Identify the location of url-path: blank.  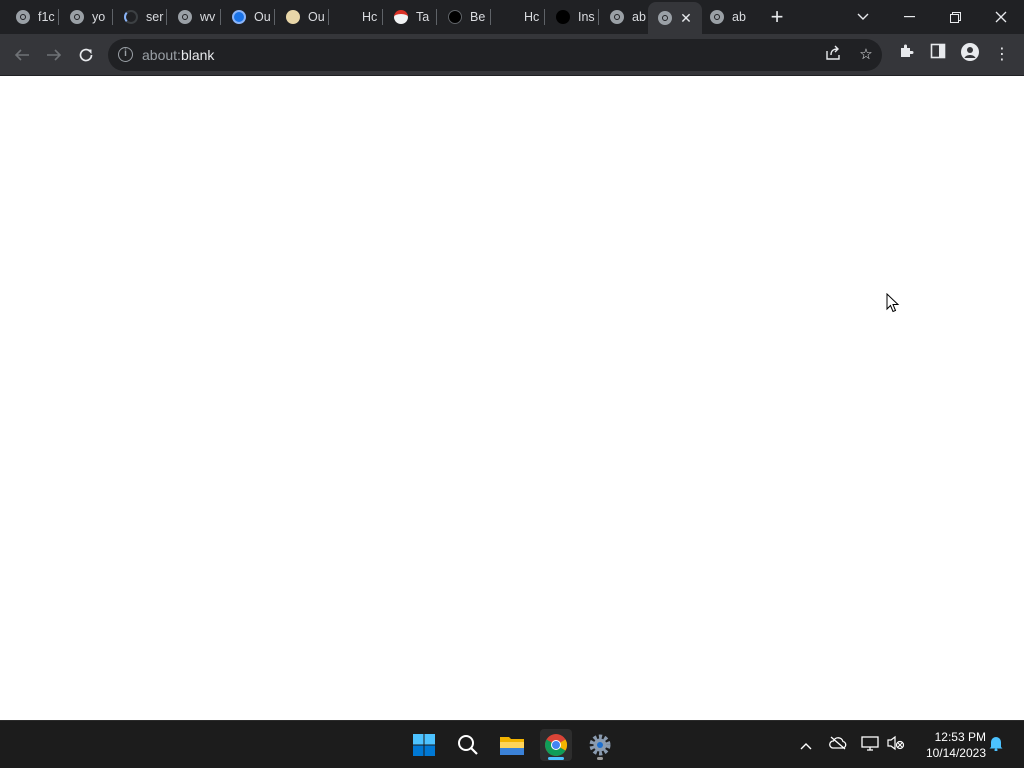
(197, 55).